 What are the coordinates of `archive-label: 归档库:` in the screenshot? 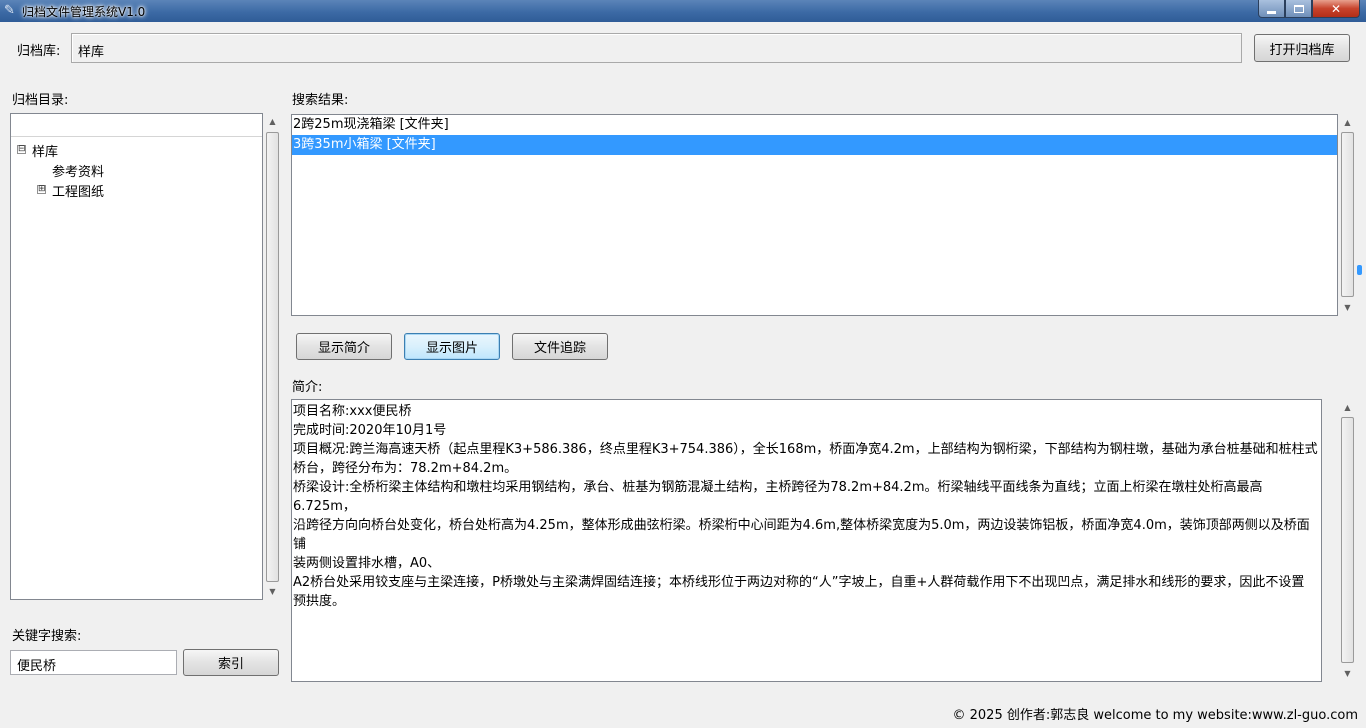 It's located at (39, 51).